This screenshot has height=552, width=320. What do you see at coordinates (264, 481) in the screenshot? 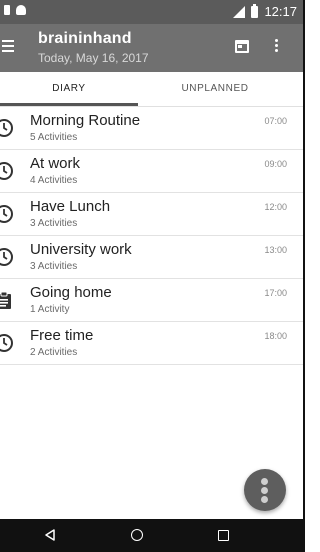
I see `traffic-light-icon` at bounding box center [264, 481].